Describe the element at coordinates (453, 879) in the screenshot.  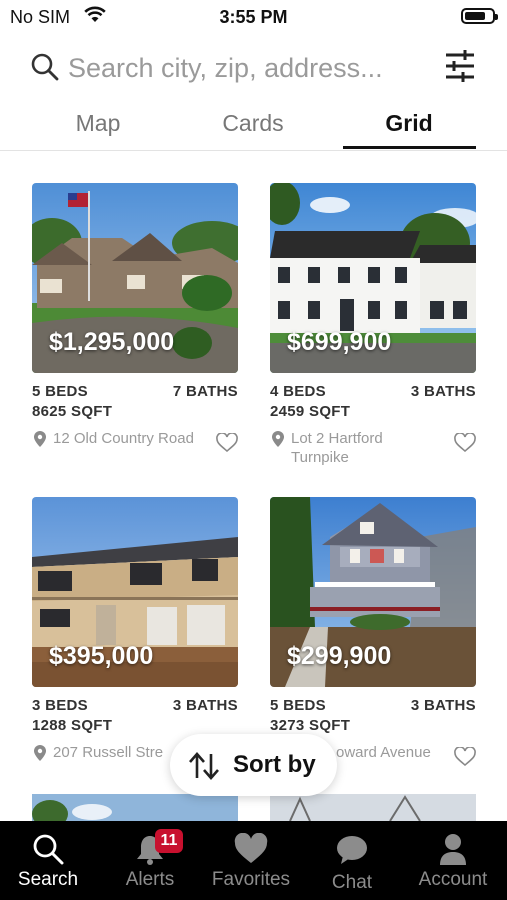
I see `tabbar-label: Account` at that location.